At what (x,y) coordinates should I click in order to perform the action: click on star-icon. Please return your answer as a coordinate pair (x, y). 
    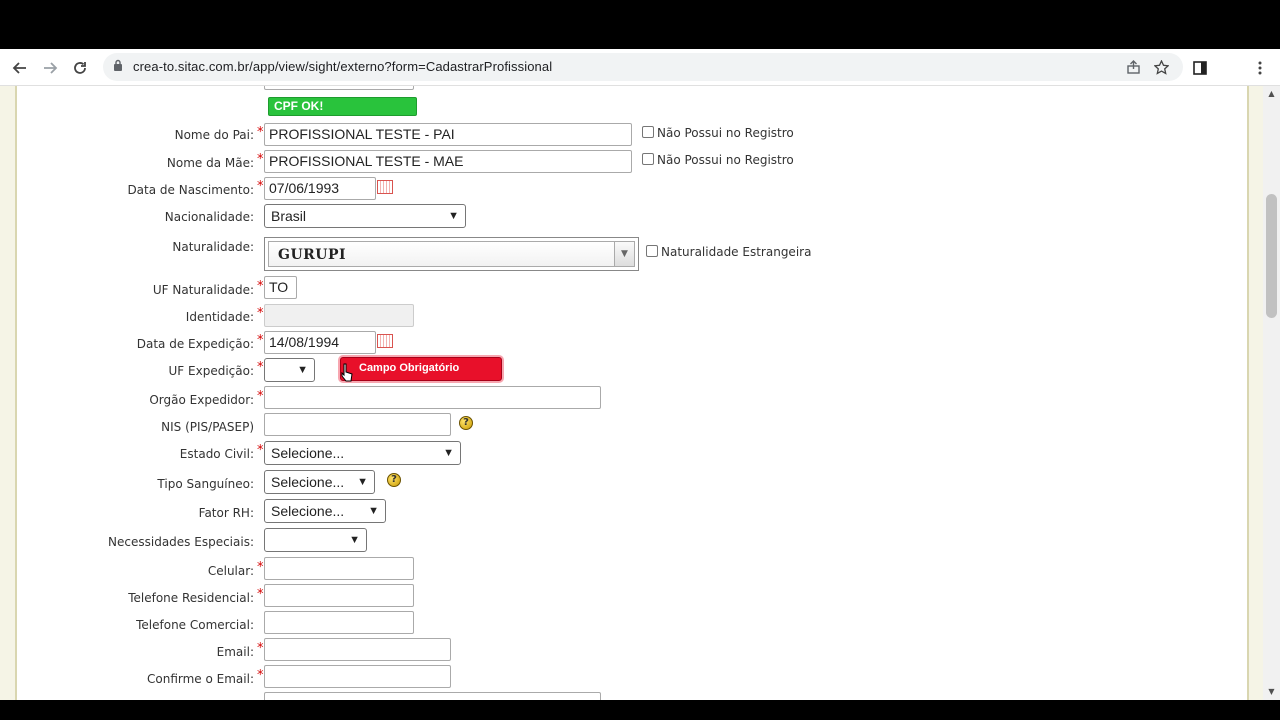
    Looking at the image, I should click on (1161, 67).